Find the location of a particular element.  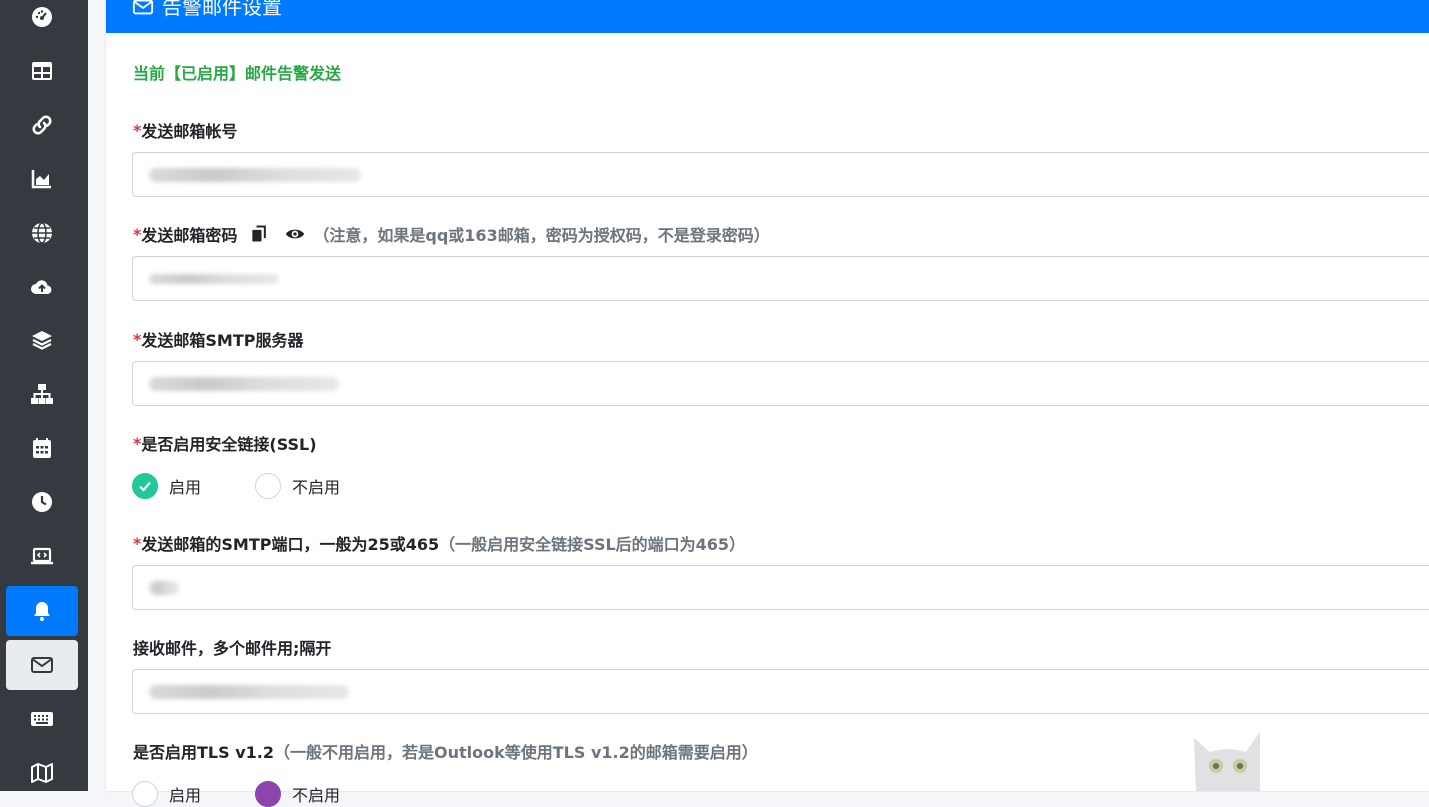

bell-icon is located at coordinates (42, 611).